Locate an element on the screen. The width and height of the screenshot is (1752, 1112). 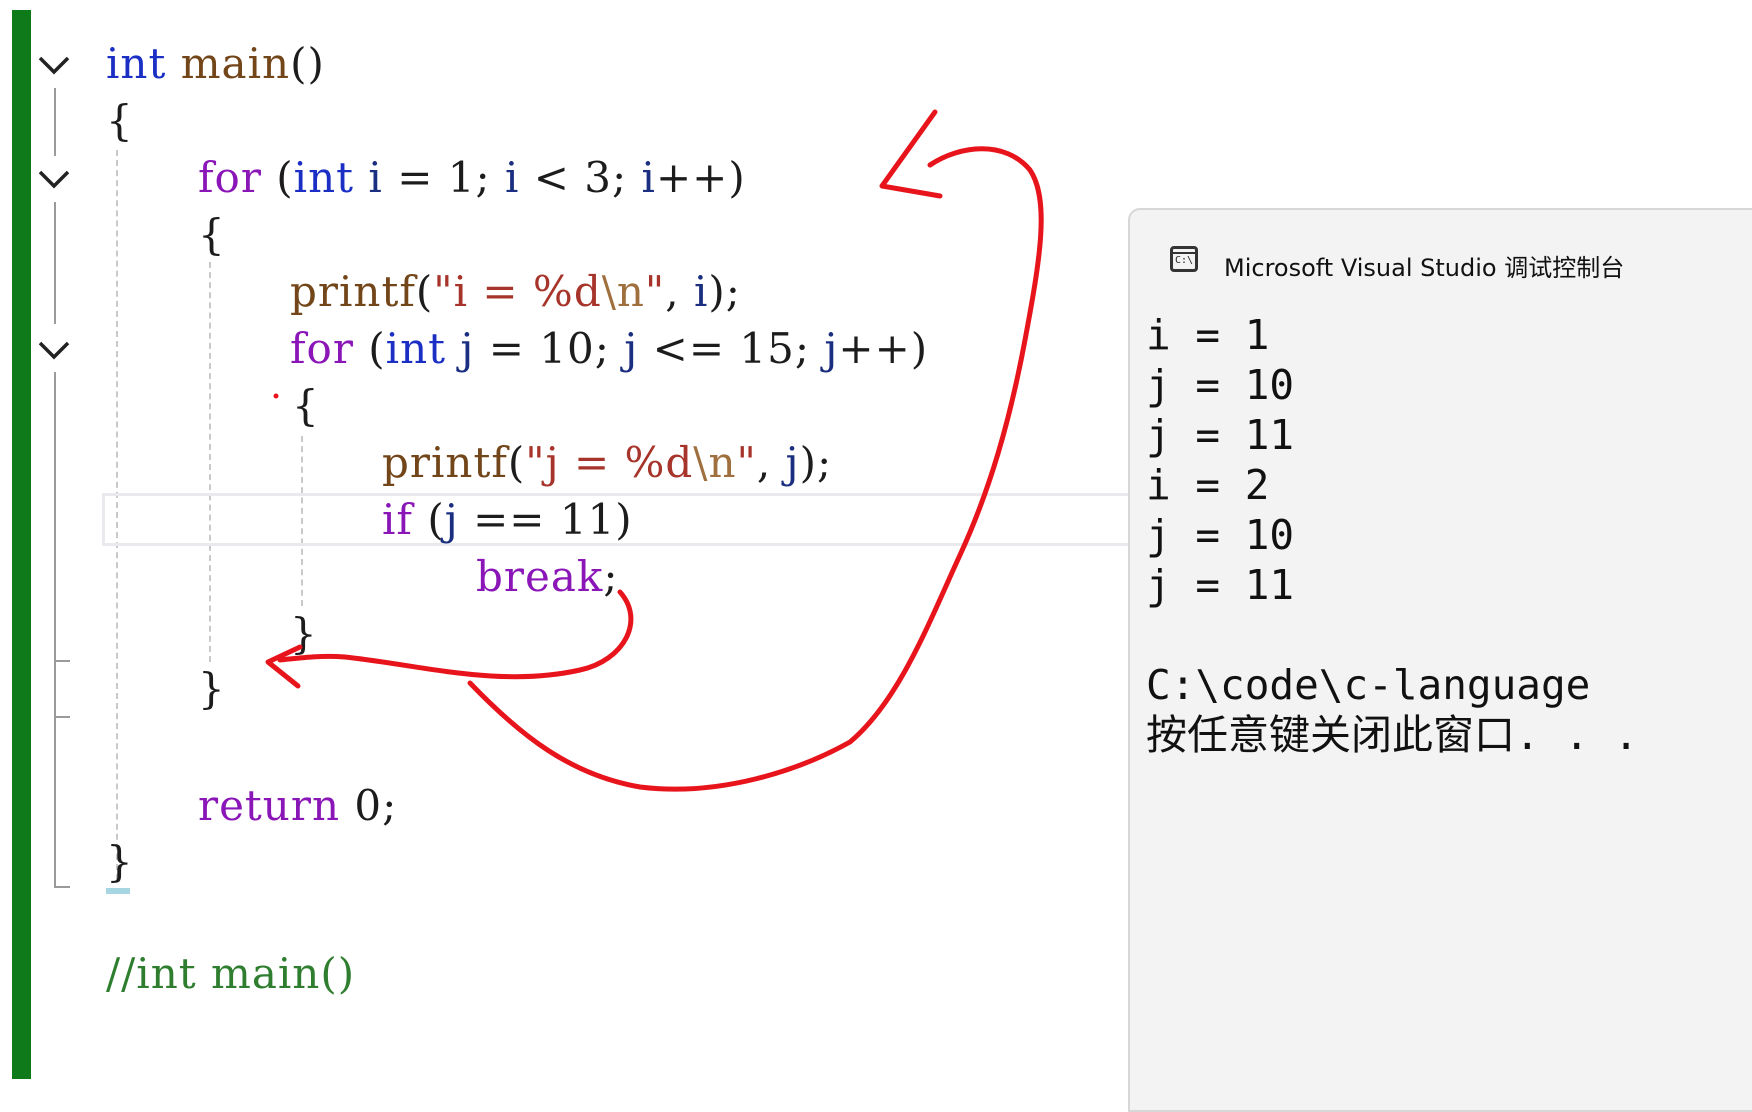
code-token: //int main() is located at coordinates (231, 973).